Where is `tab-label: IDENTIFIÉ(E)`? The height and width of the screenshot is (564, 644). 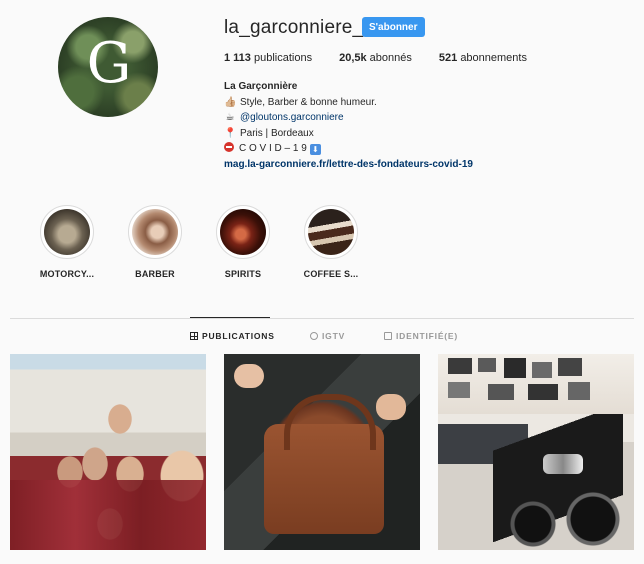
tab-label: IDENTIFIÉ(E) is located at coordinates (427, 336).